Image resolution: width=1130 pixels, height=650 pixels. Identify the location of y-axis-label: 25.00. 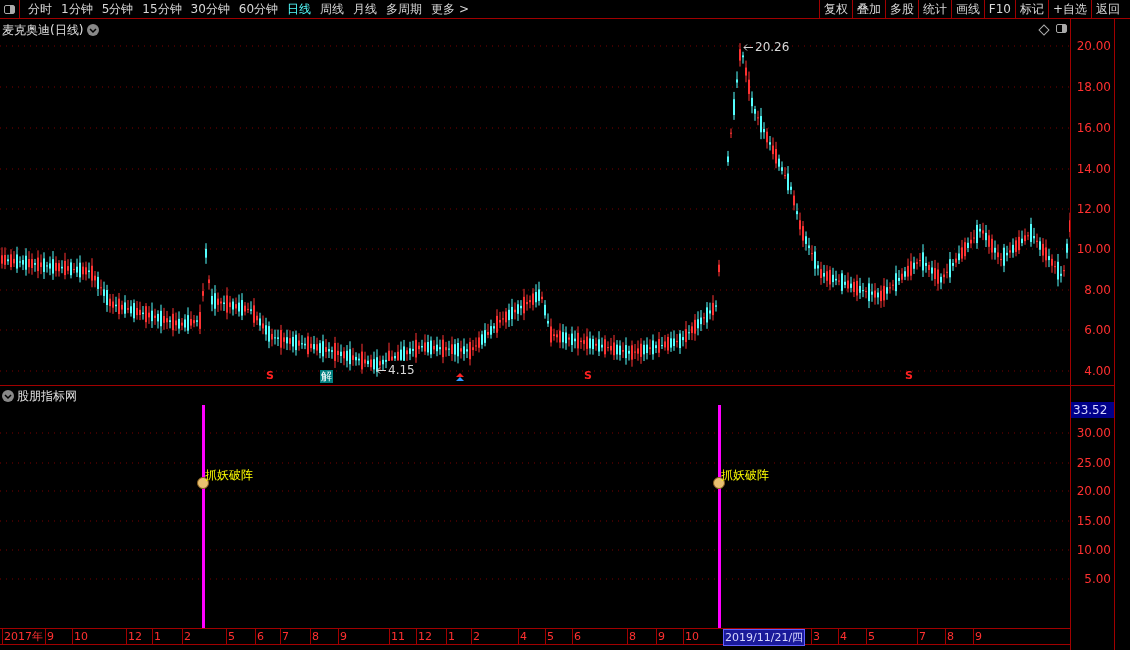
(1093, 463).